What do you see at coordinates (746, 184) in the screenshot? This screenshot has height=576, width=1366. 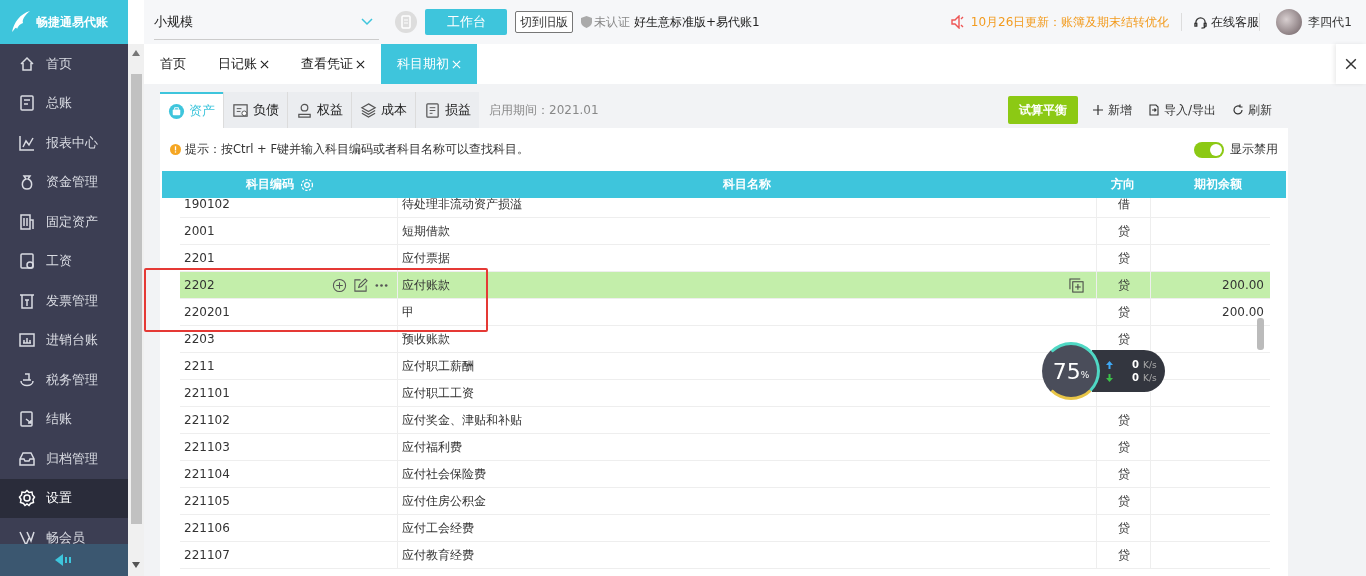 I see `column-header: 科目名称` at bounding box center [746, 184].